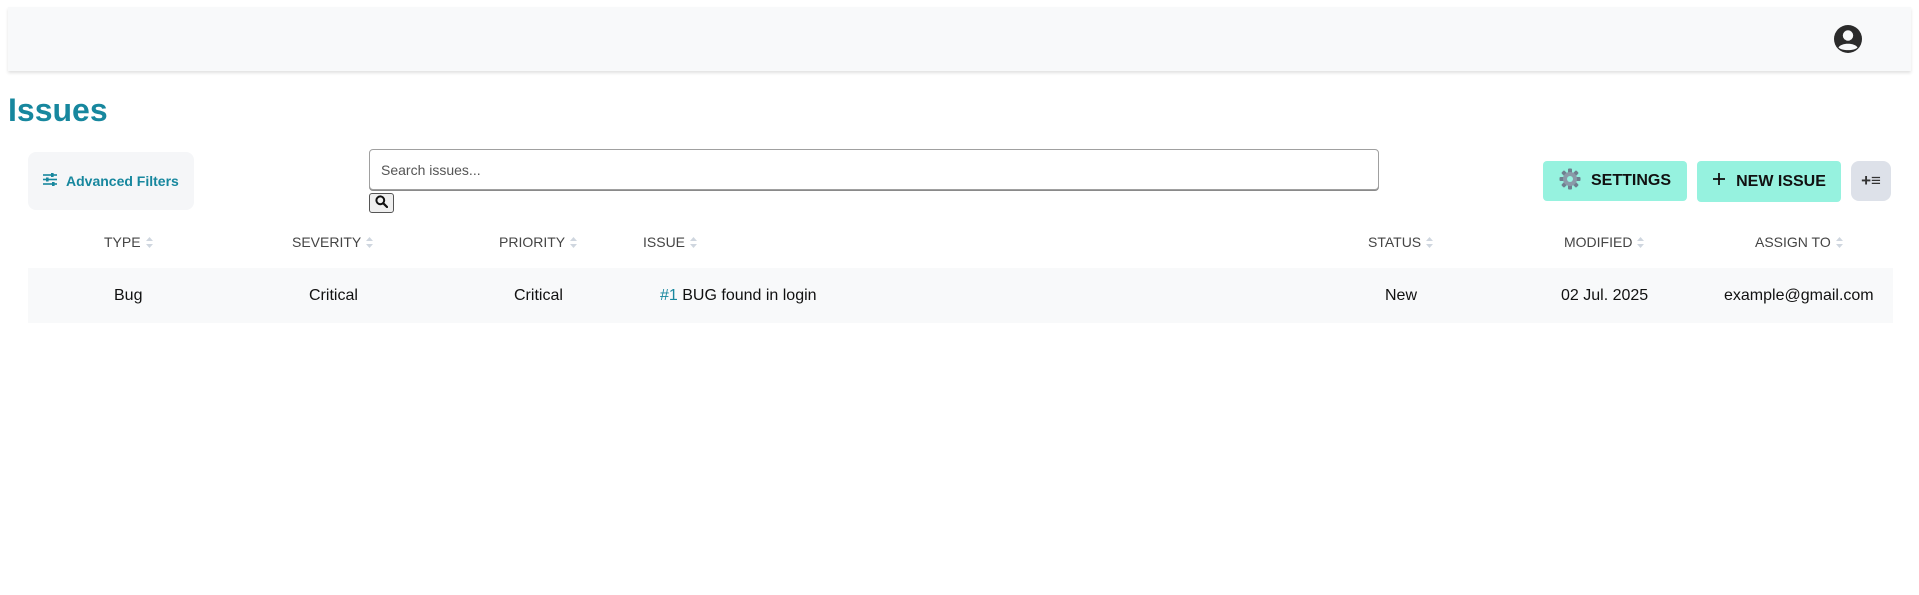 This screenshot has height=595, width=1919. Describe the element at coordinates (532, 242) in the screenshot. I see `column-header-label: PRIORITY` at that location.